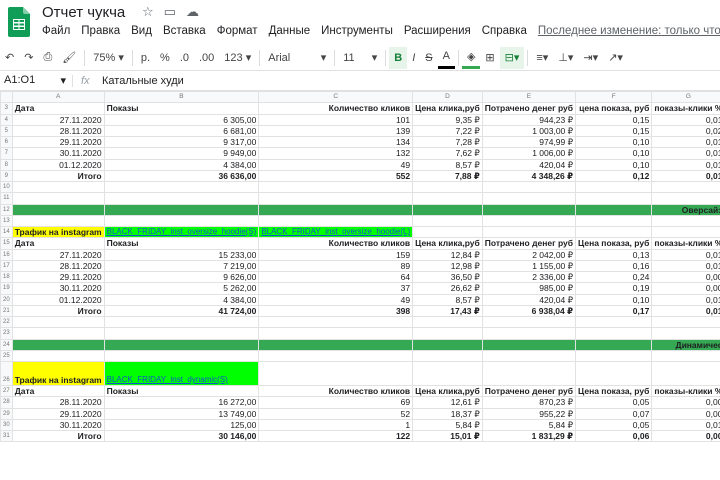 The height and width of the screenshot is (480, 720). Describe the element at coordinates (6, 243) in the screenshot. I see `row-header: 15` at that location.